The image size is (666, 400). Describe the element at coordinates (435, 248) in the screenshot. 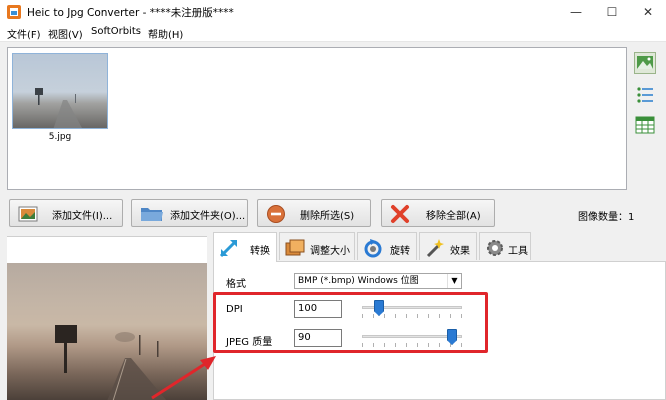

I see `magic-wand-icon` at that location.